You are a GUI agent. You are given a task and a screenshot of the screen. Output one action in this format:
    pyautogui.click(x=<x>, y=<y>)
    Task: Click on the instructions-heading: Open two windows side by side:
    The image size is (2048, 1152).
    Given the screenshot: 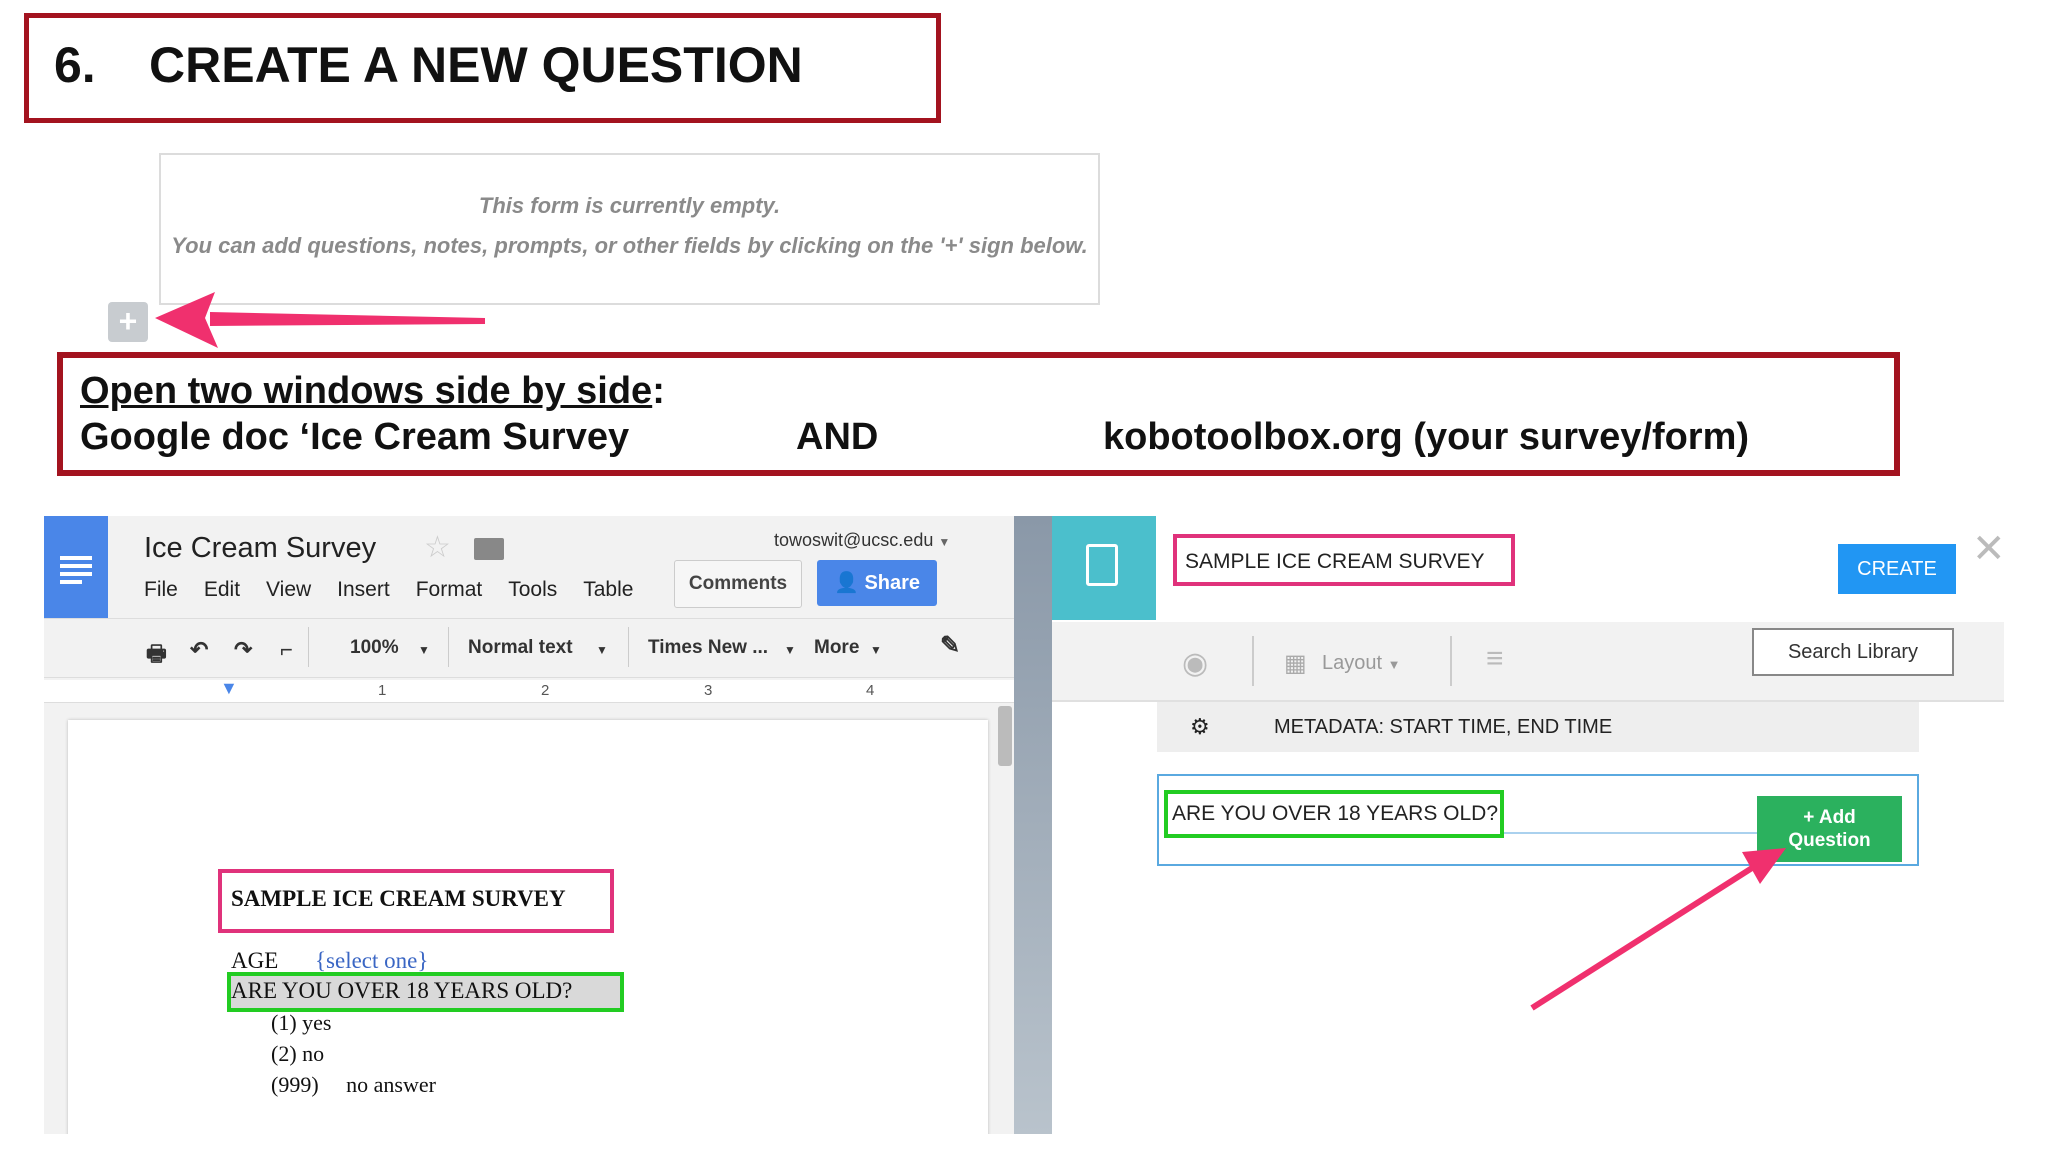 What is the action you would take?
    pyautogui.click(x=372, y=391)
    